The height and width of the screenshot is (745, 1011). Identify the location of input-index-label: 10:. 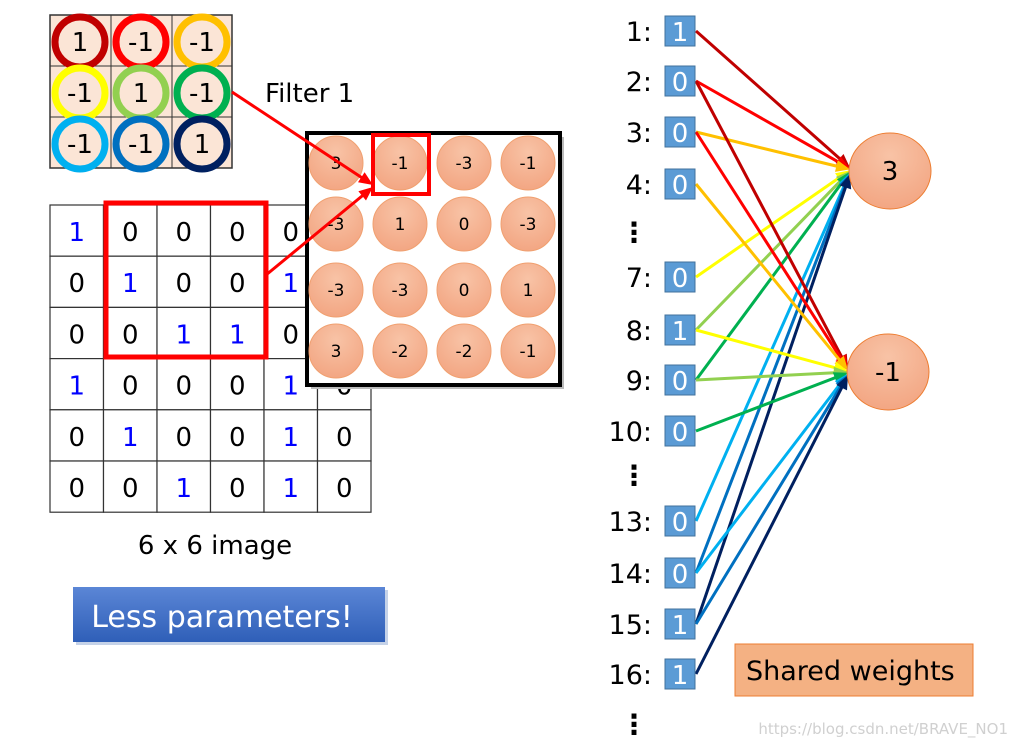
(630, 432).